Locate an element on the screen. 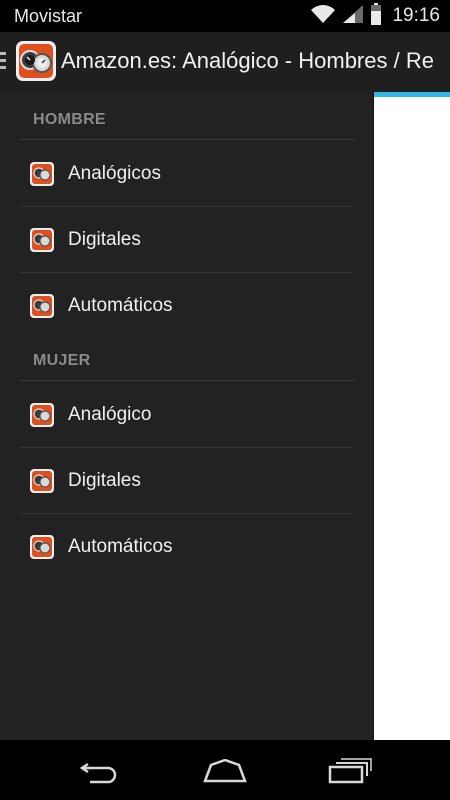 This screenshot has height=800, width=450. battery-icon is located at coordinates (376, 16).